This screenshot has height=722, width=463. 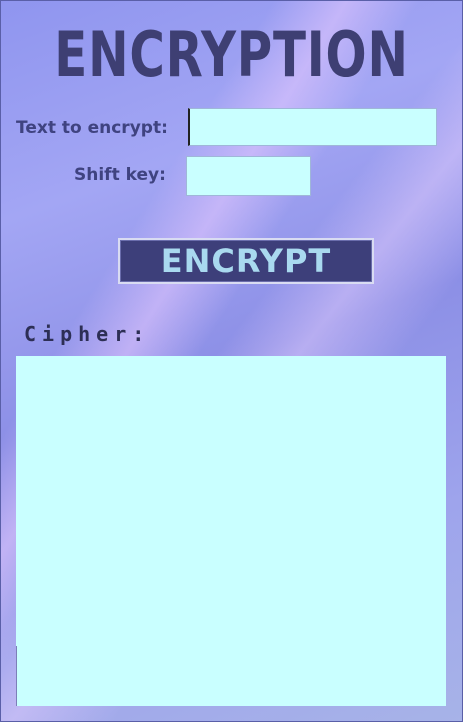 What do you see at coordinates (16, 676) in the screenshot?
I see `cipher-output-edge` at bounding box center [16, 676].